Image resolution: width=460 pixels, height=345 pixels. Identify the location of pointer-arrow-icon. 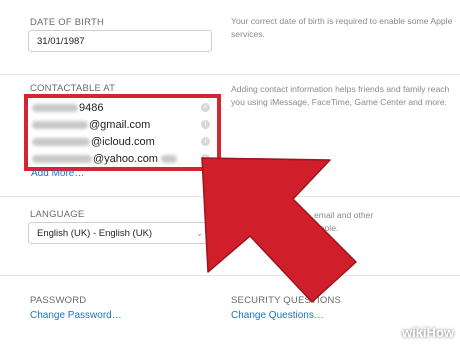
(279, 230).